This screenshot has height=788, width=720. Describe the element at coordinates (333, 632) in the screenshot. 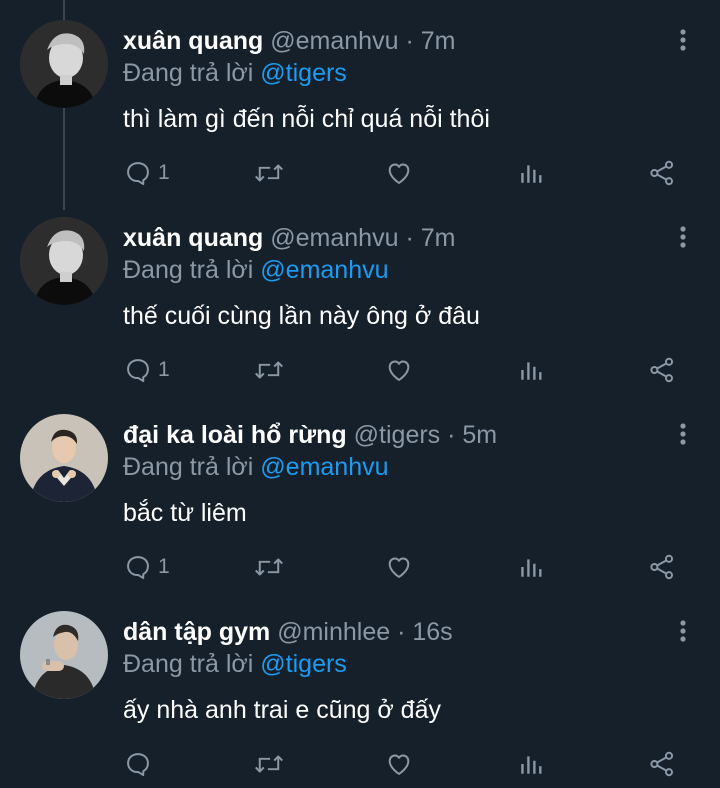

I see `user-handle: @minhlee` at that location.